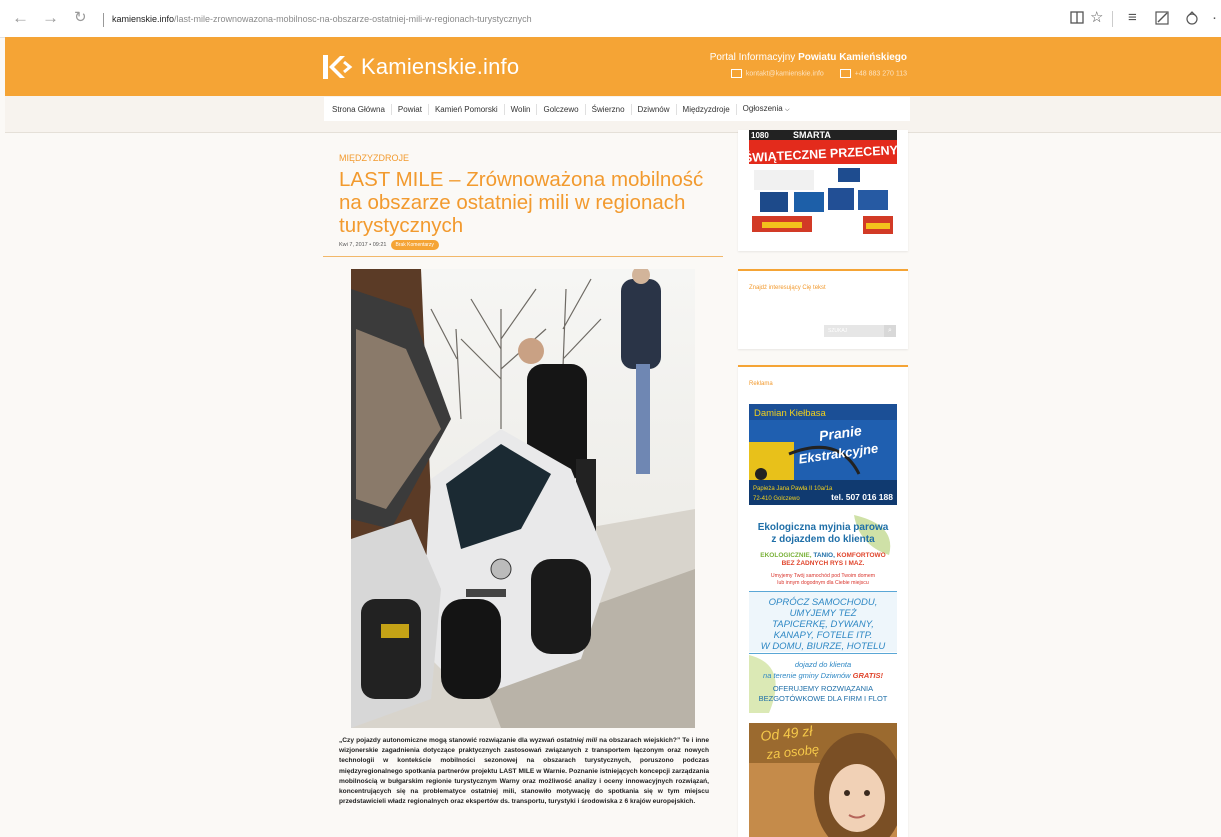 The width and height of the screenshot is (1221, 837). What do you see at coordinates (363, 245) in the screenshot?
I see `article-date: Kwi 7, 2017 • 09:21` at bounding box center [363, 245].